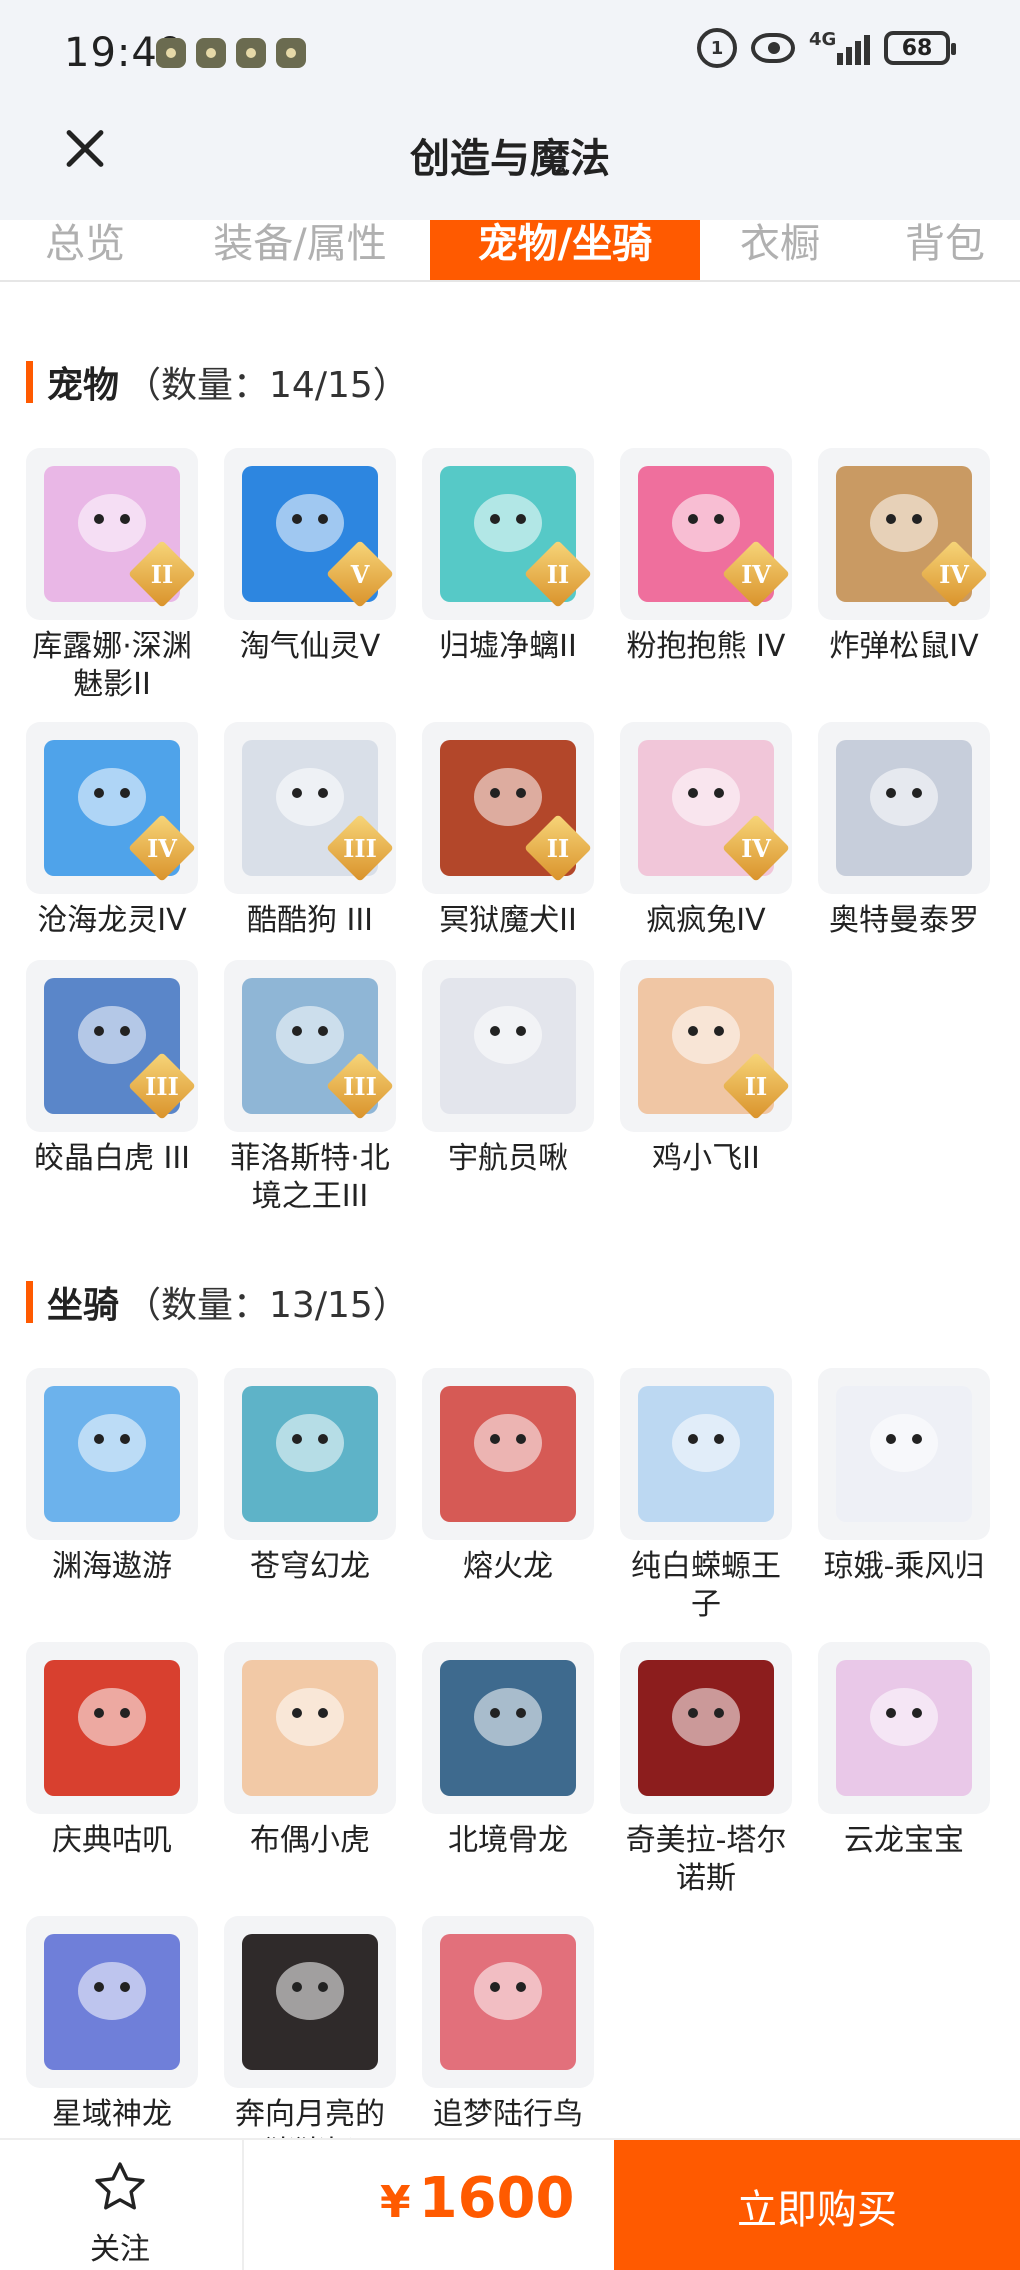  I want to click on mount-name: 熔火龙, so click(508, 1566).